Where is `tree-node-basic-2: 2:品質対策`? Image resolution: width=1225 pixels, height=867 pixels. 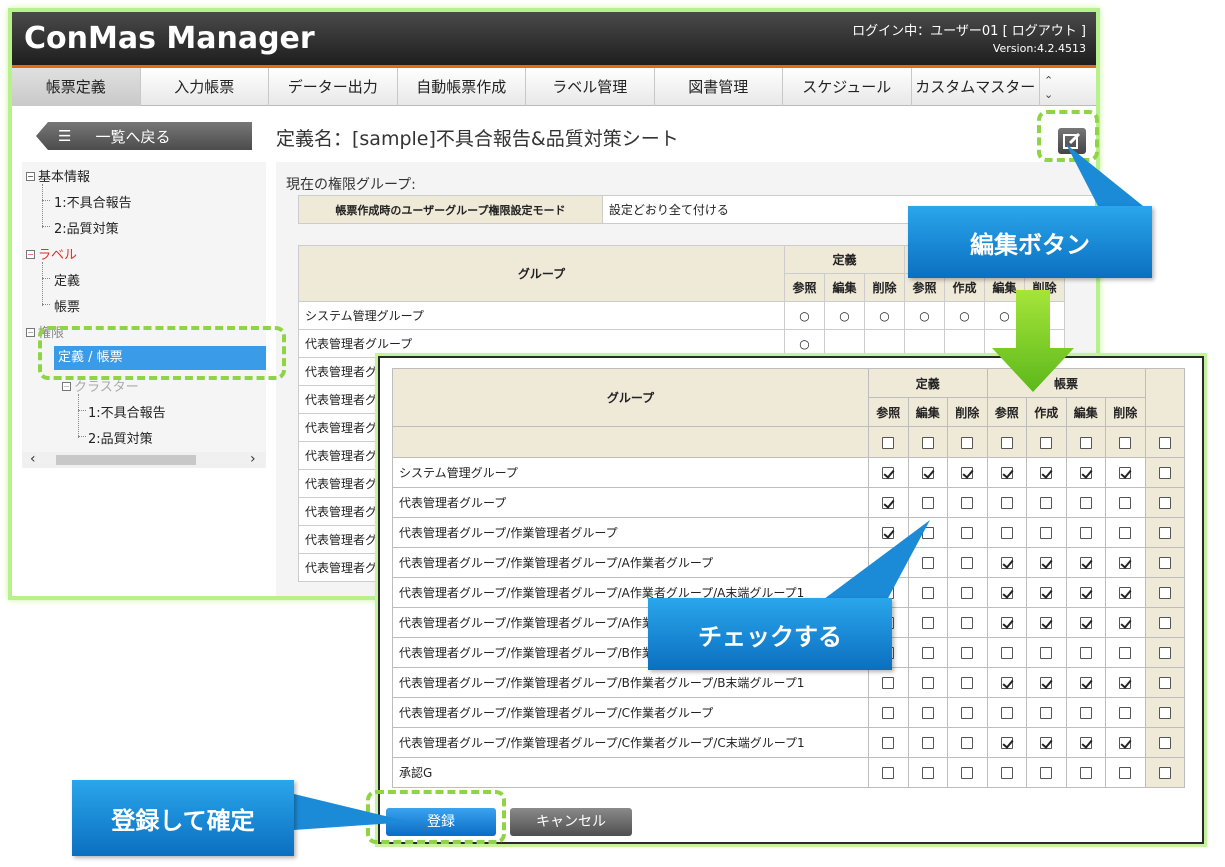
tree-node-basic-2: 2:品質対策 is located at coordinates (86, 227).